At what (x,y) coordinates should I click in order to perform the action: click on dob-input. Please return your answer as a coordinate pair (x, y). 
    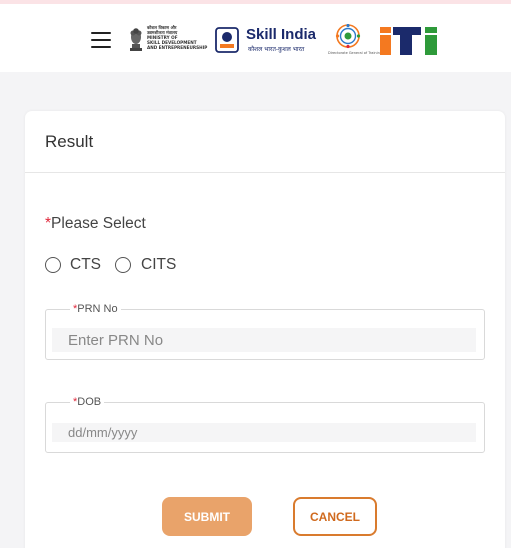
    Looking at the image, I should click on (264, 432).